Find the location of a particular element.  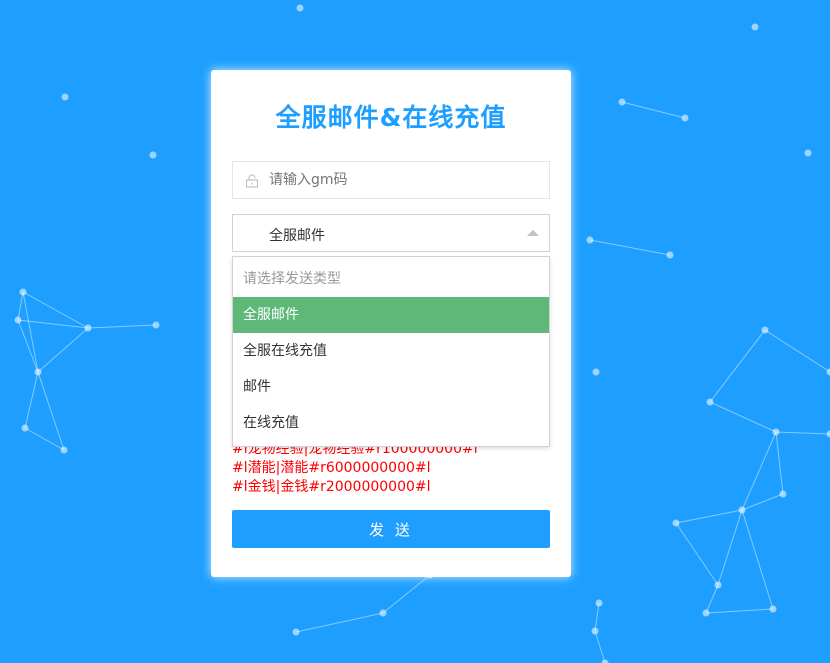

lock-icon is located at coordinates (252, 182).